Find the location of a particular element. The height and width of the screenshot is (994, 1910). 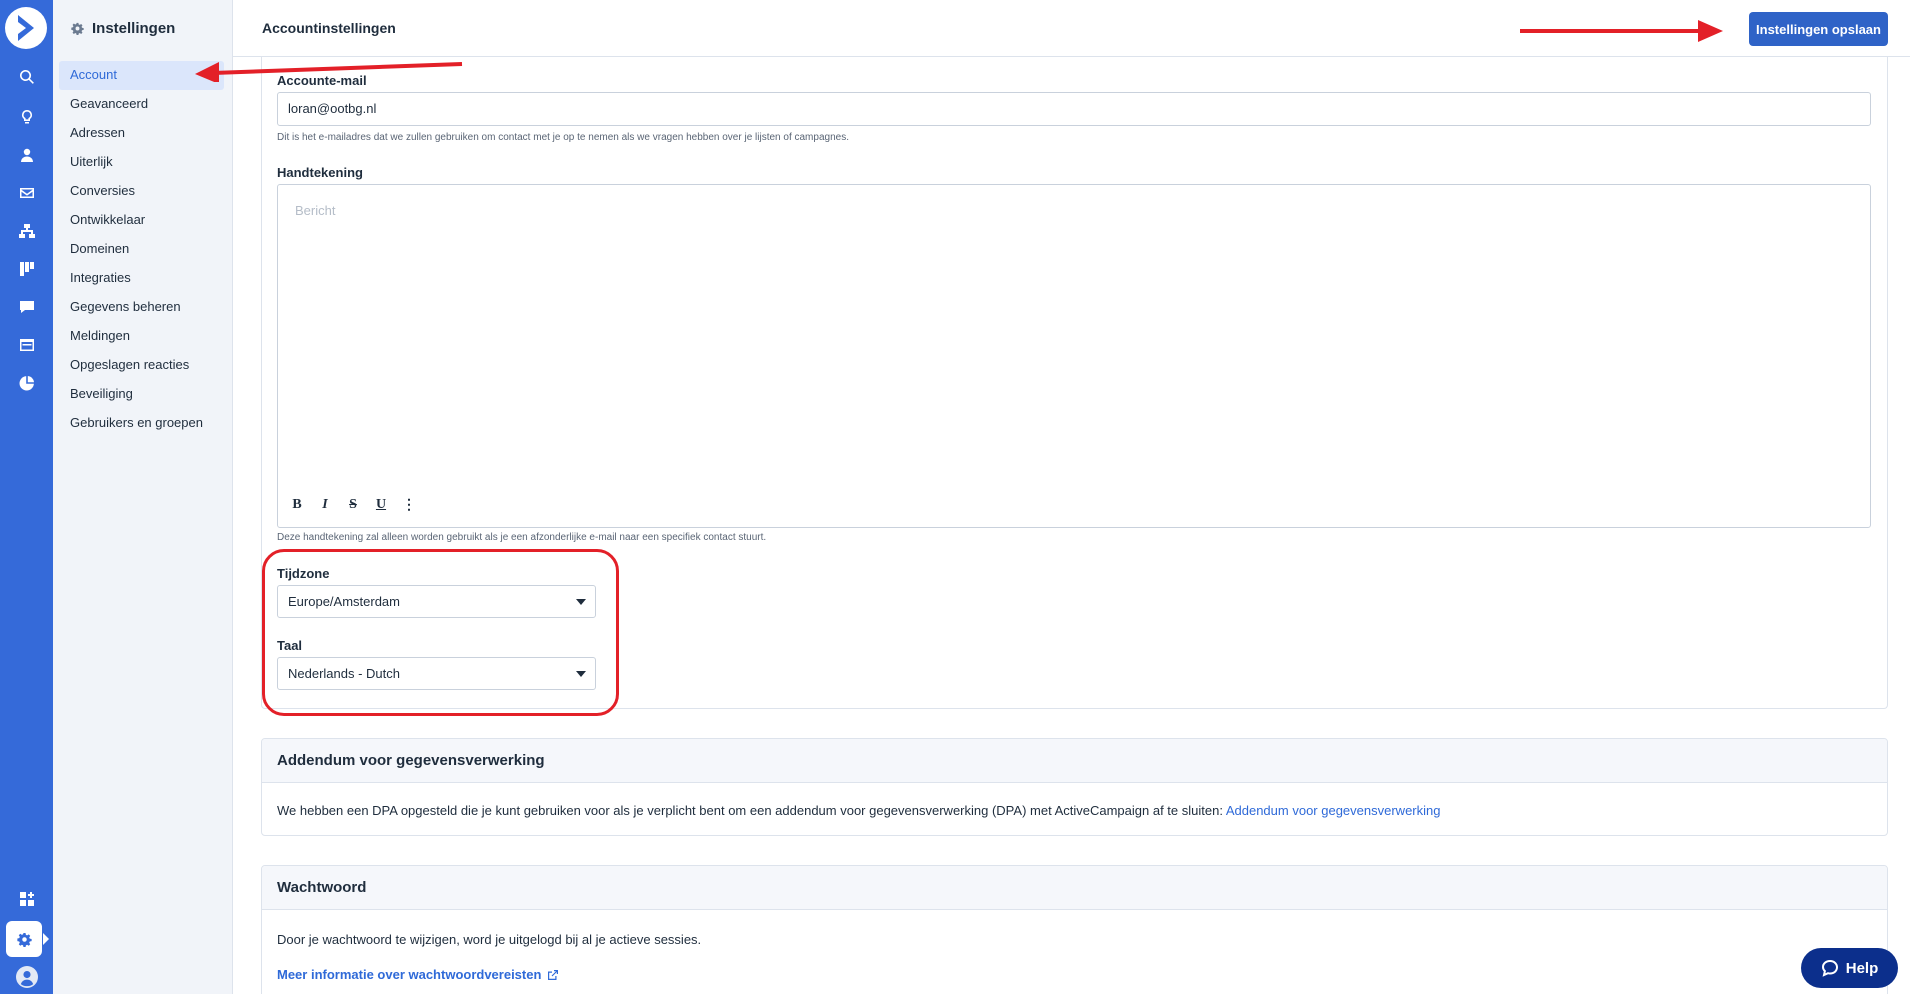

search-icon is located at coordinates (26, 77).